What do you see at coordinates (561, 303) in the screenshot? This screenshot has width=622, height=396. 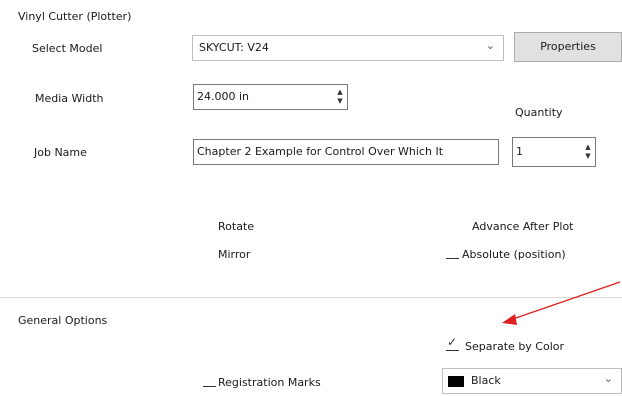 I see `annotation-arrow-icon` at bounding box center [561, 303].